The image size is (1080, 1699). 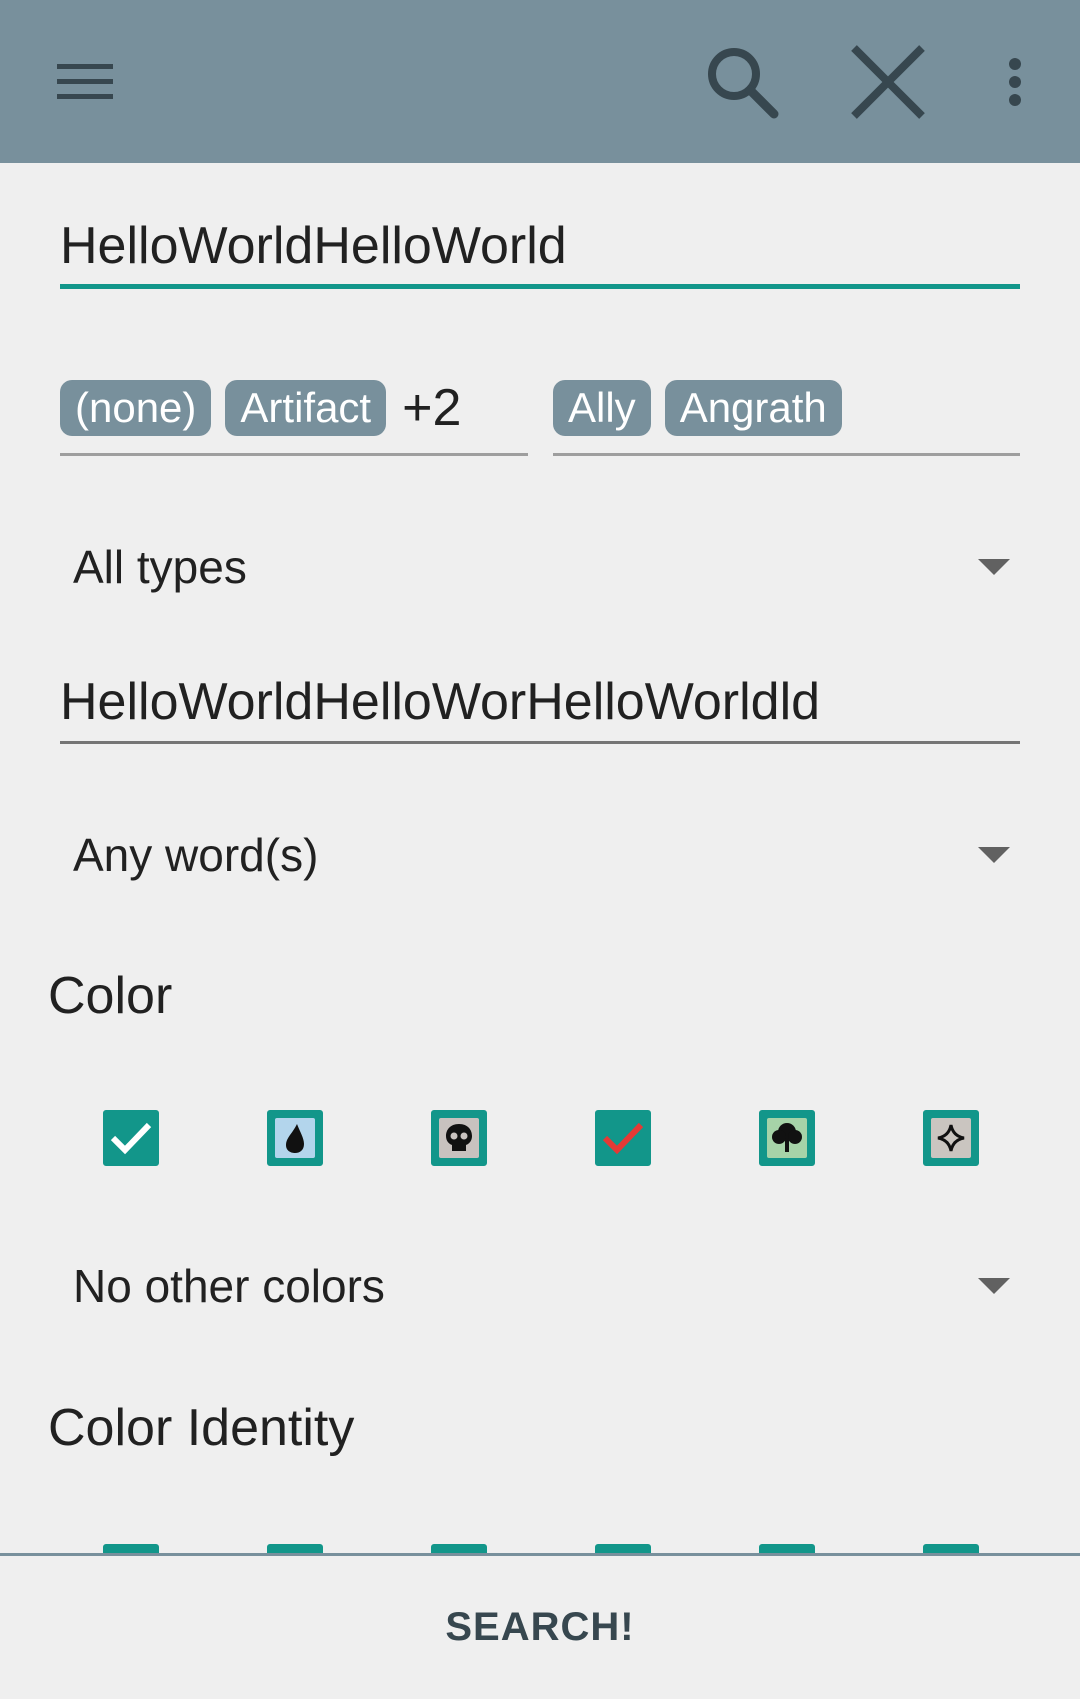 I want to click on blue-mana-icon, so click(x=295, y=1138).